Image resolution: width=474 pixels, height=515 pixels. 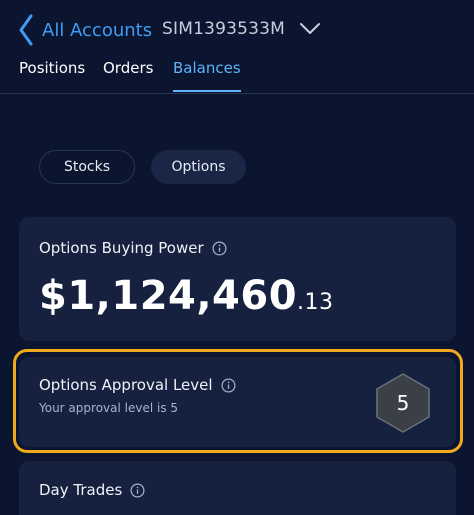 What do you see at coordinates (168, 296) in the screenshot?
I see `amount-dollars: $1,124,460` at bounding box center [168, 296].